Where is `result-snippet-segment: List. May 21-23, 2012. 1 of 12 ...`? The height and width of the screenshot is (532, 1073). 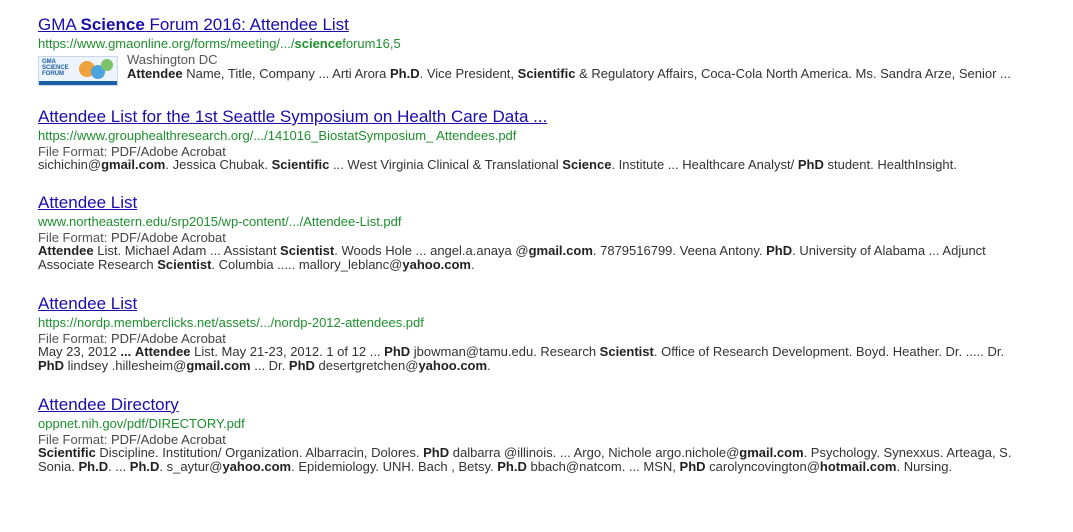
result-snippet-segment: List. May 21-23, 2012. 1 of 12 ... is located at coordinates (287, 351).